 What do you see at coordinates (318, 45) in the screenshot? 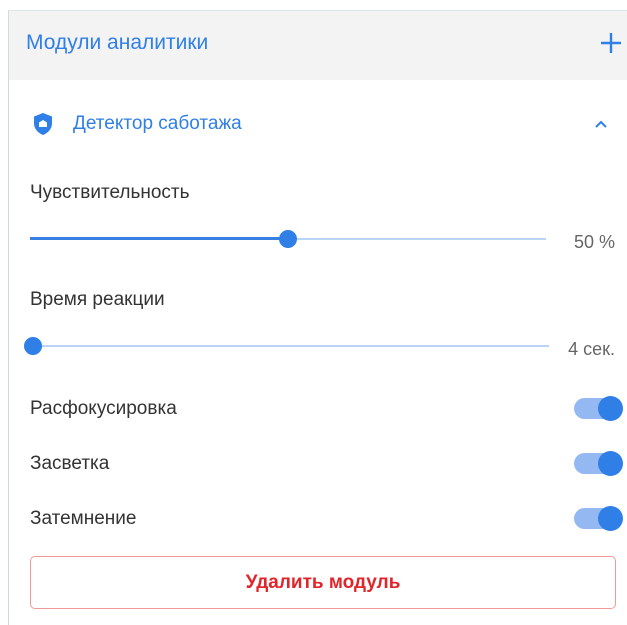
I see `panel-header: Модули аналитики` at bounding box center [318, 45].